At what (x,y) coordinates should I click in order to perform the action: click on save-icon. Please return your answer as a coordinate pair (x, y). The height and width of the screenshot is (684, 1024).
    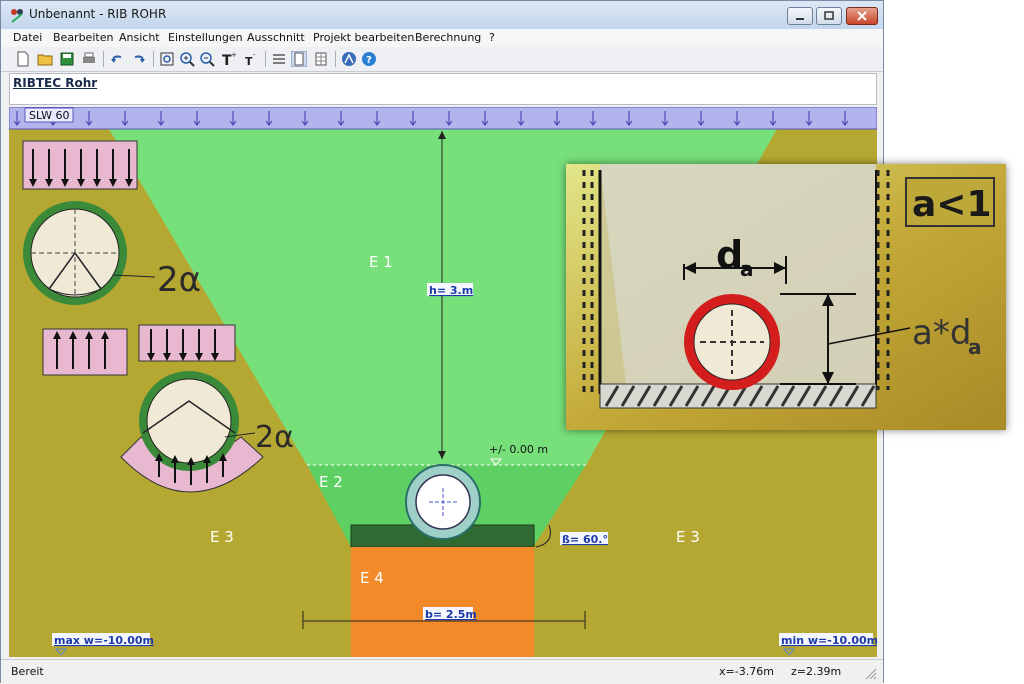
    Looking at the image, I should click on (67, 59).